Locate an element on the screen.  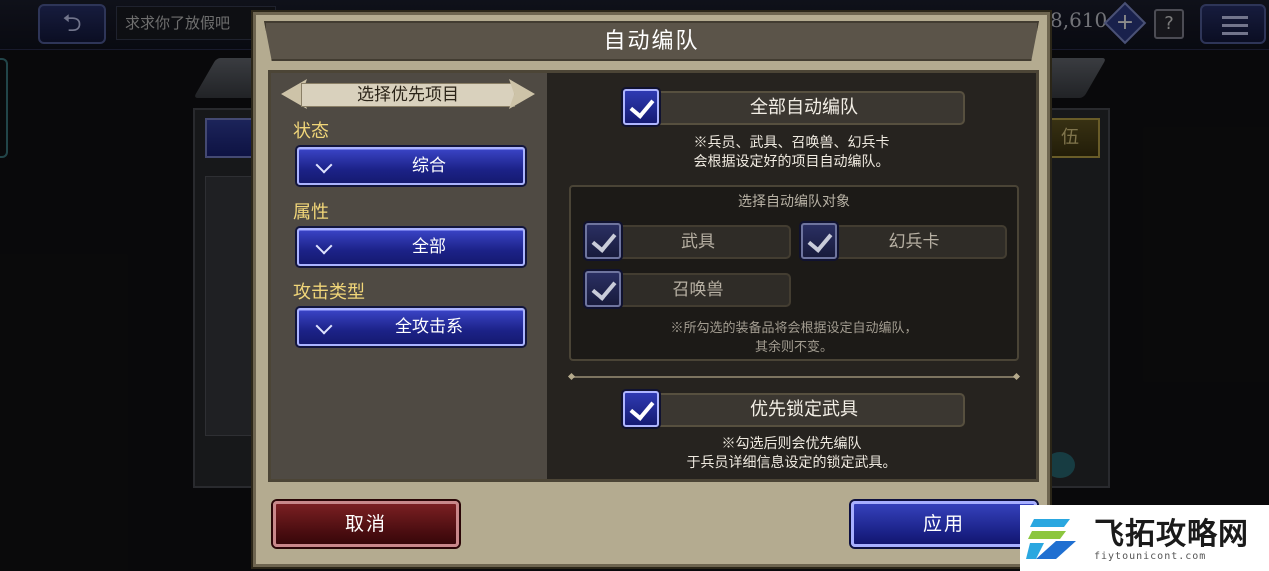
attribute-dropdown-value: 全部 is located at coordinates (429, 247).